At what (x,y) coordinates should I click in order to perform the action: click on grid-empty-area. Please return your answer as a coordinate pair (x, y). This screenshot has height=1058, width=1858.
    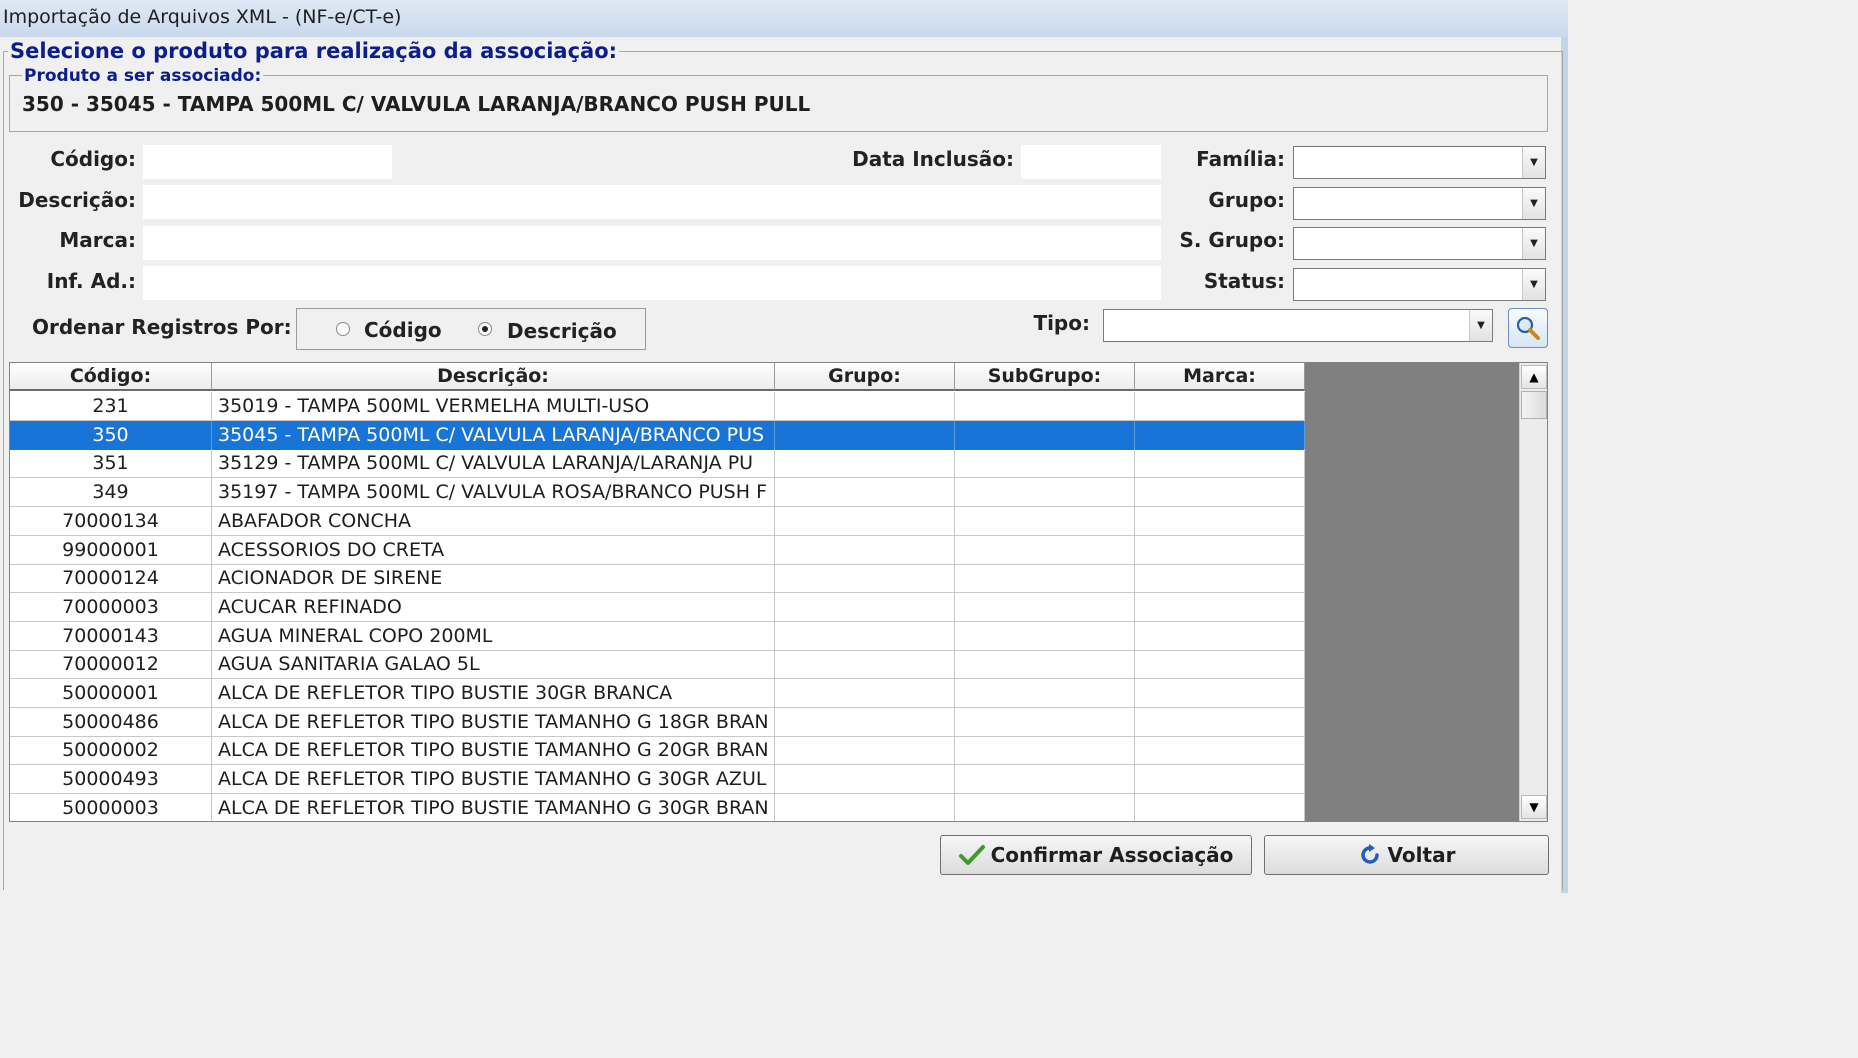
    Looking at the image, I should click on (1413, 592).